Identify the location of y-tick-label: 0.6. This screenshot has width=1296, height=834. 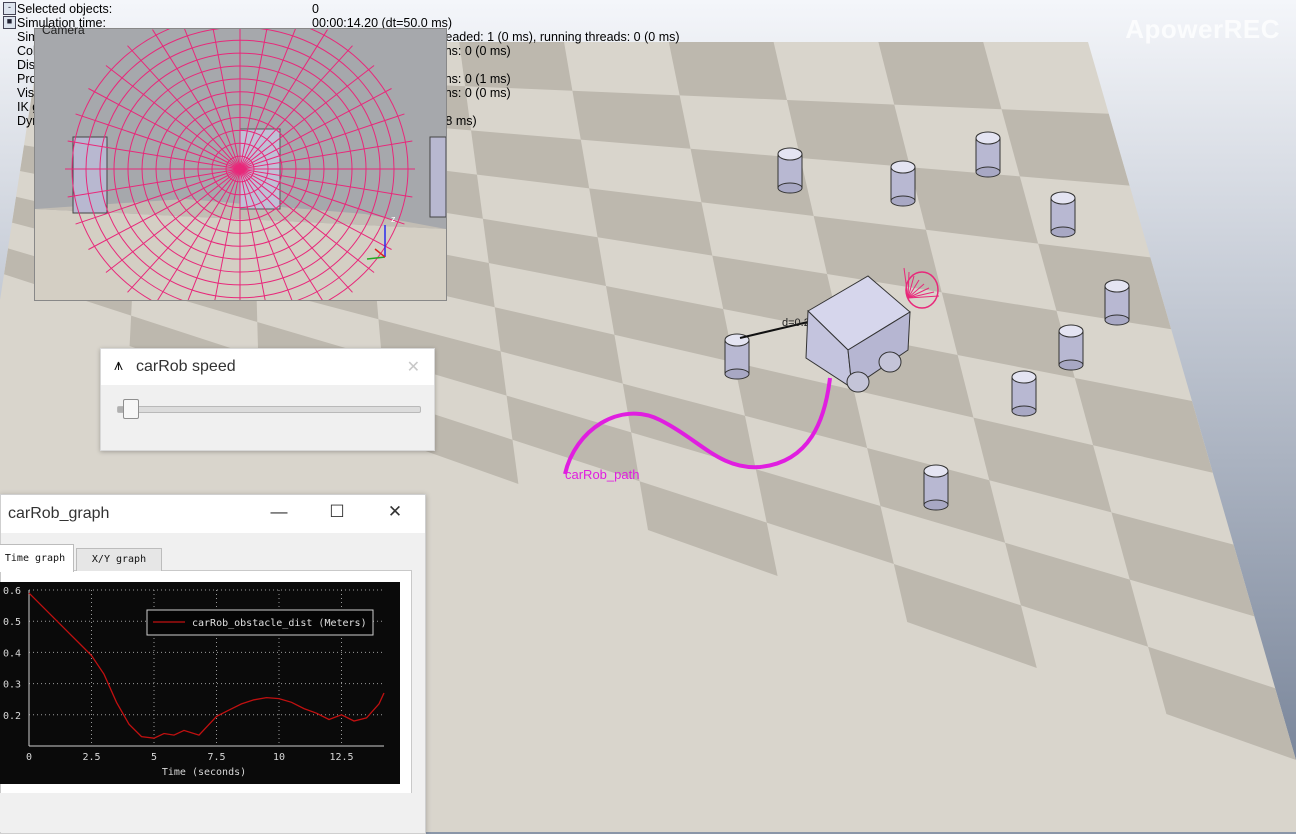
(12, 591).